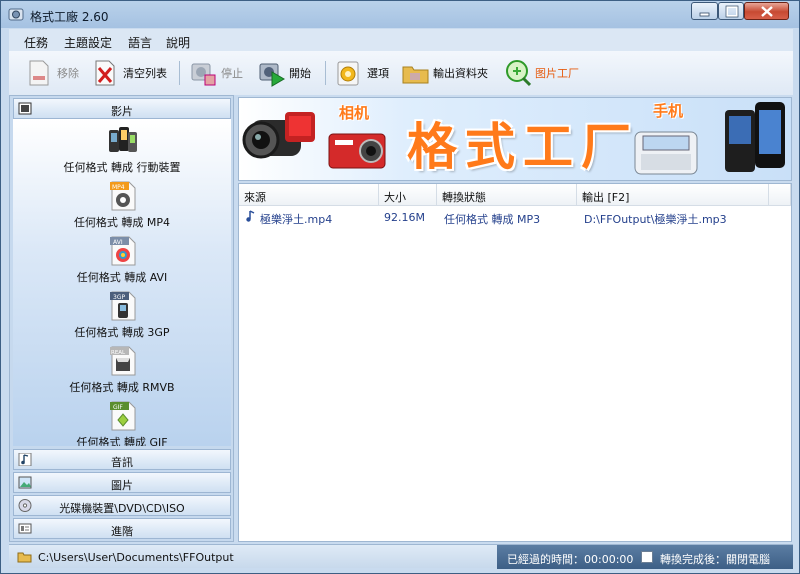  I want to click on format-label: 任何格式 轉成 RMVB, so click(122, 387).